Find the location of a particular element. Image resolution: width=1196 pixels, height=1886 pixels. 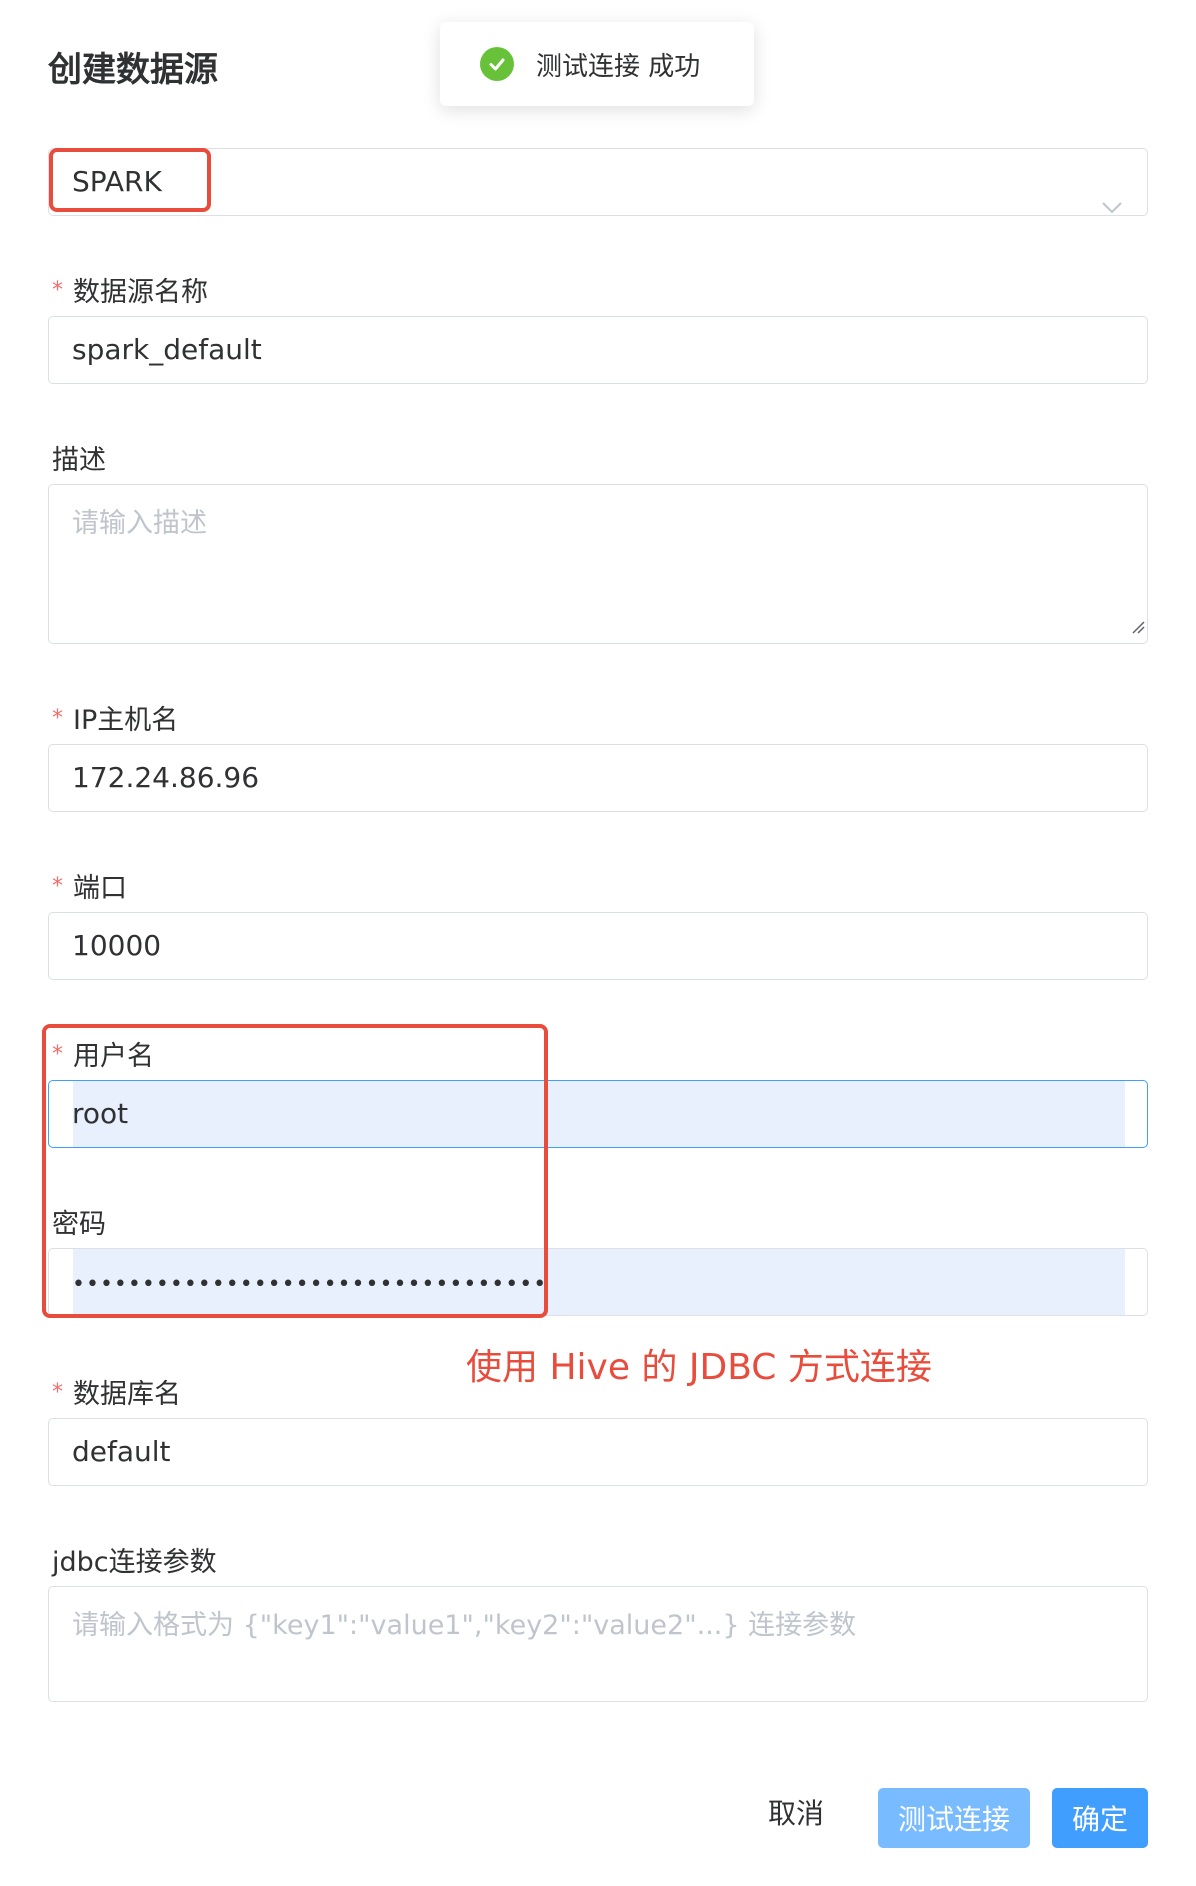

field-label-jdbc-params: jdbc连接参数 is located at coordinates (134, 1562).